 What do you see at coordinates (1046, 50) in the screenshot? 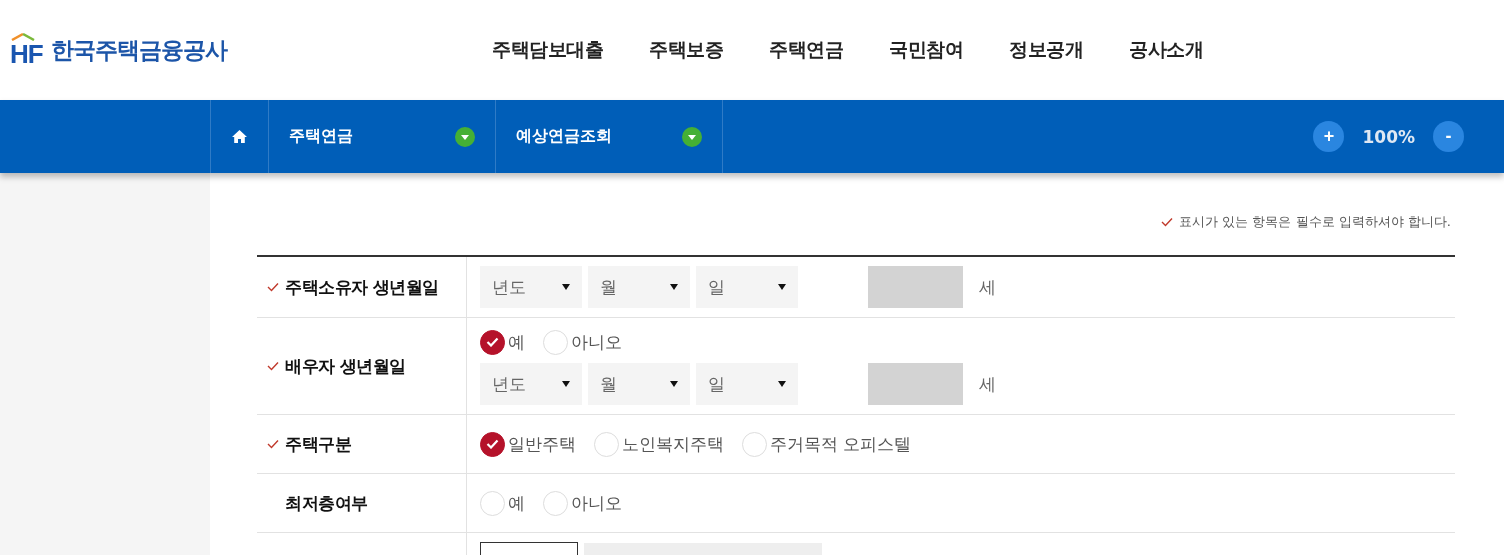
I see `nav-link: 정보공개` at bounding box center [1046, 50].